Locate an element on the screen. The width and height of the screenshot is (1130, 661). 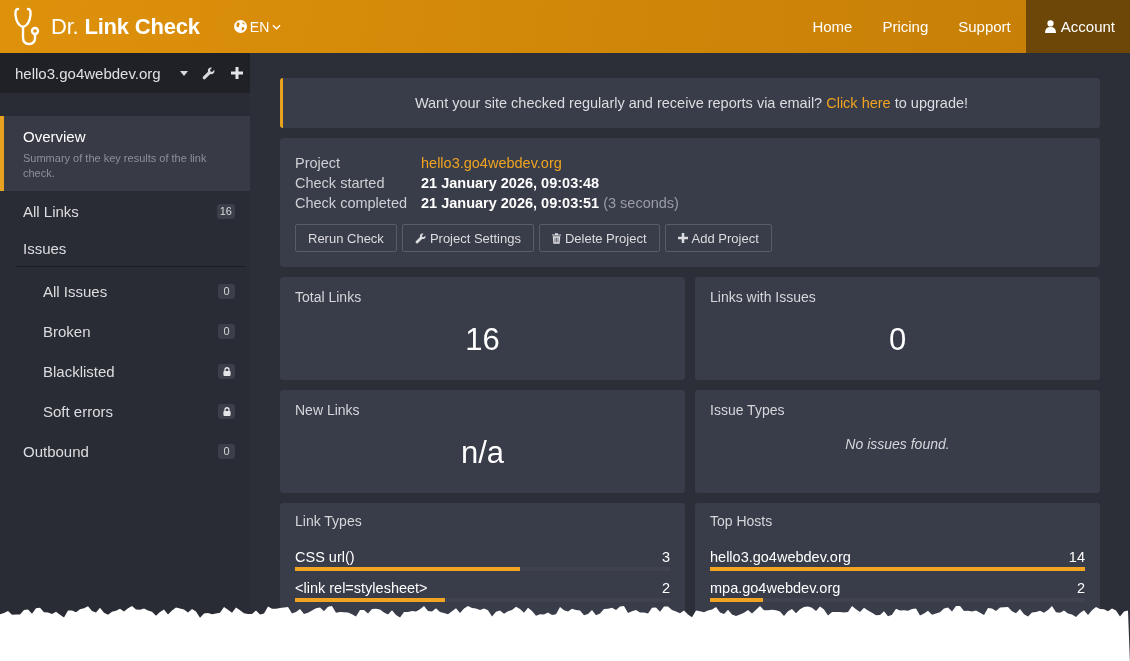
field-label: Project is located at coordinates (318, 163).